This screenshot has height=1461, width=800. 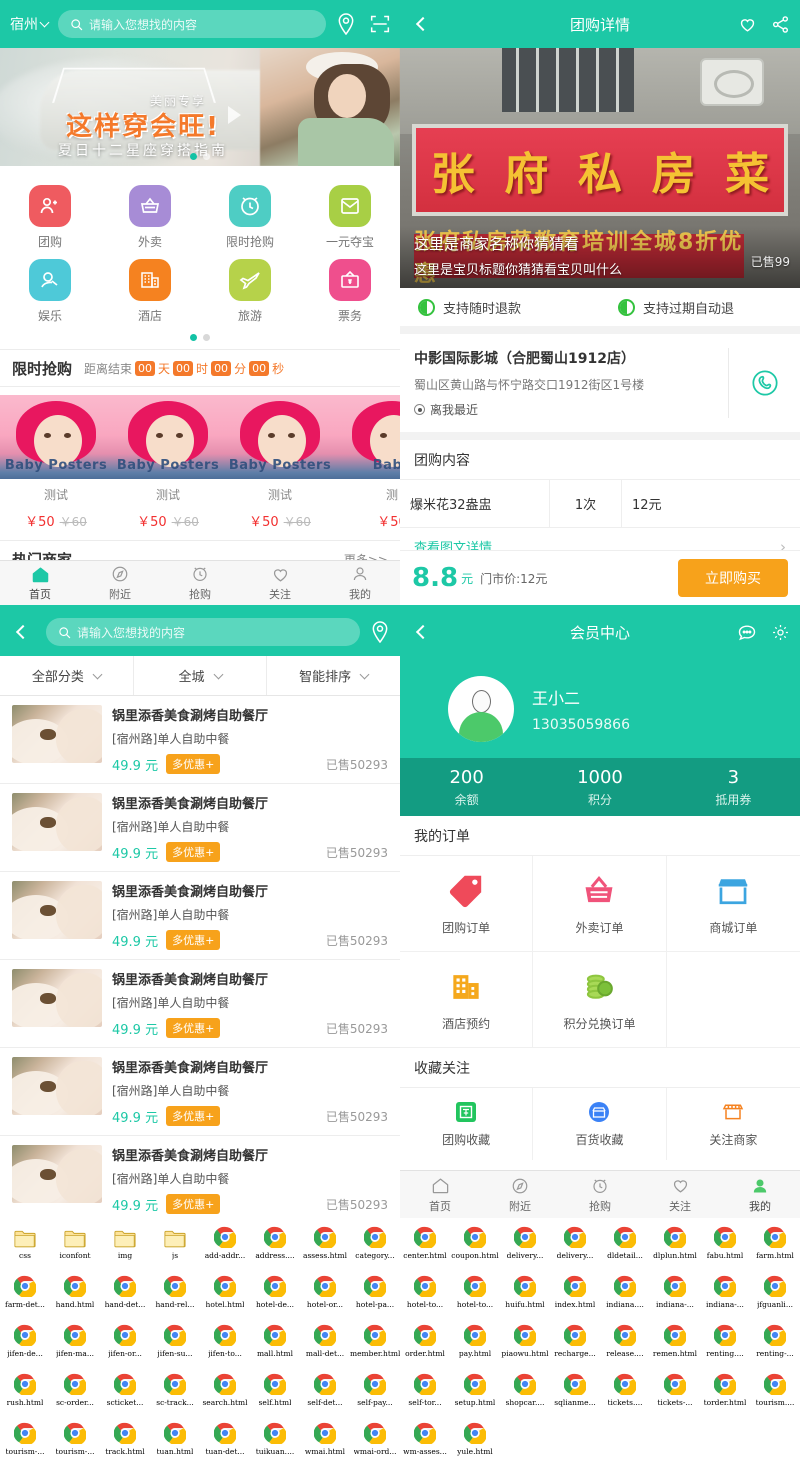 I want to click on html-file-item: hand.html, so click(x=75, y=1295).